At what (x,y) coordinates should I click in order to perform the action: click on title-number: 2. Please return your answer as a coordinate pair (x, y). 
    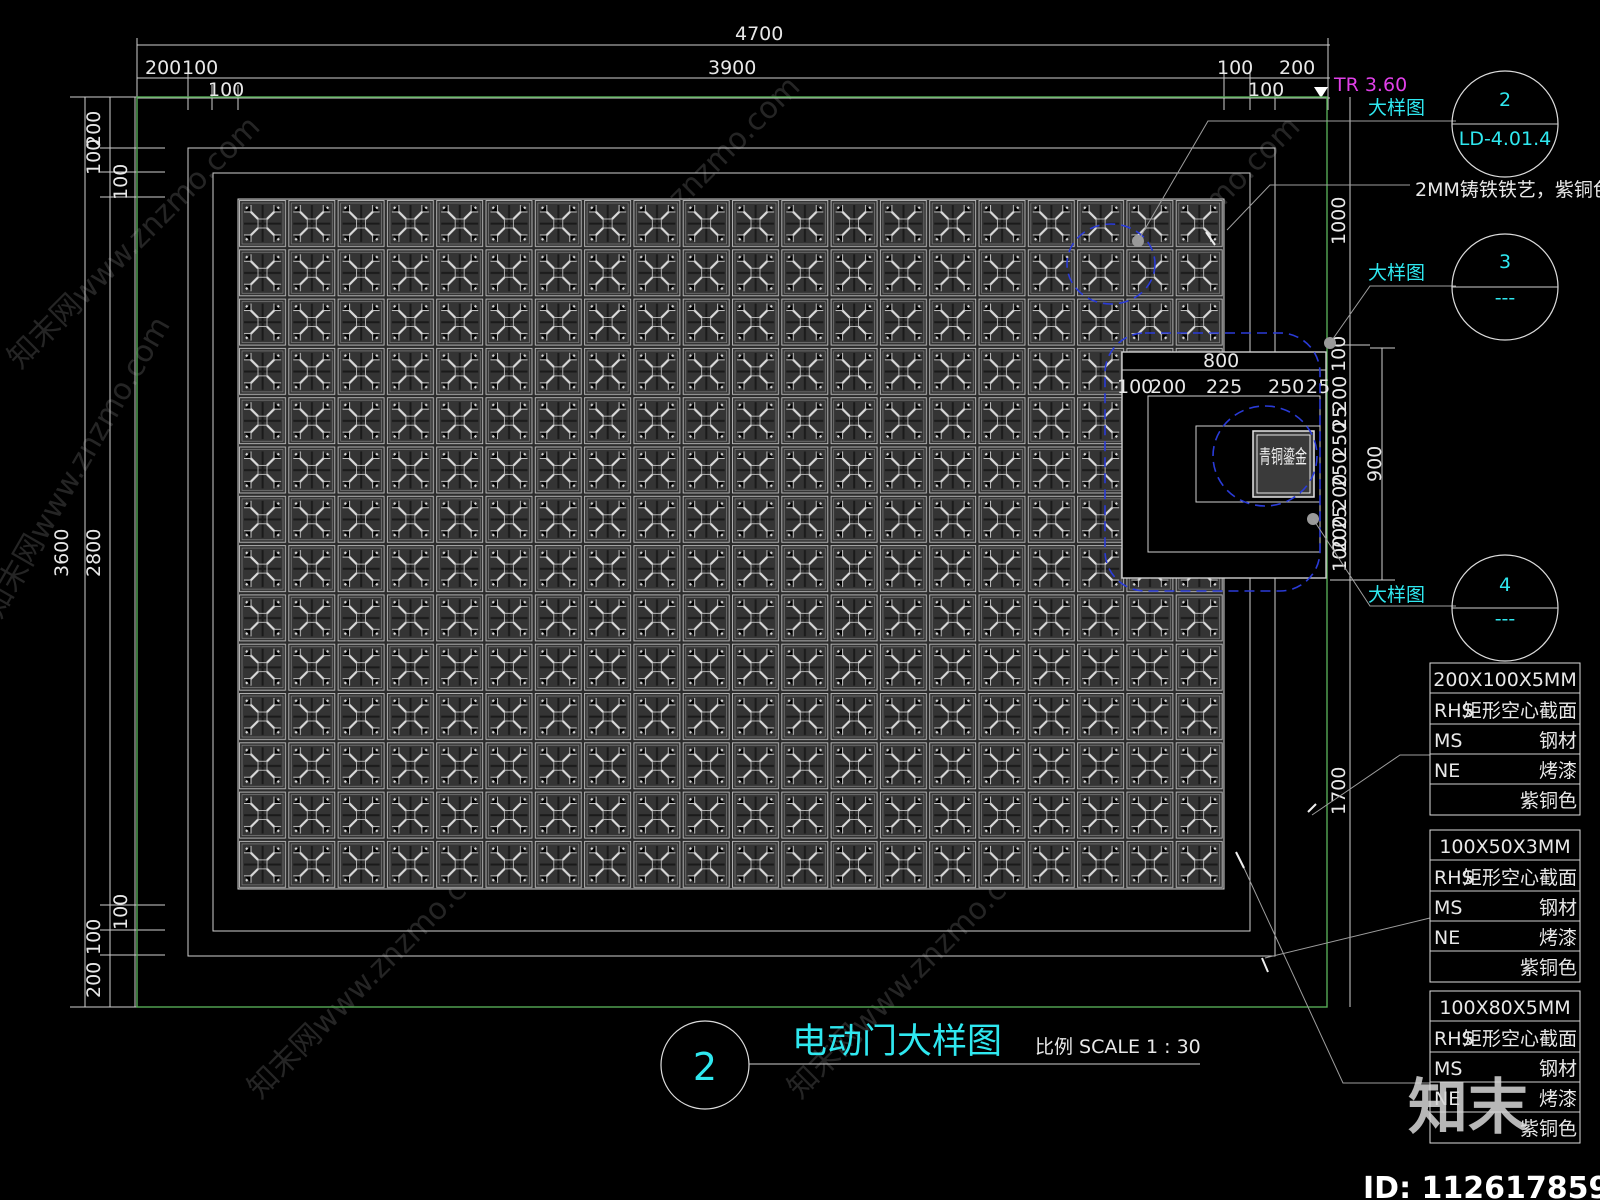
    Looking at the image, I should click on (705, 1067).